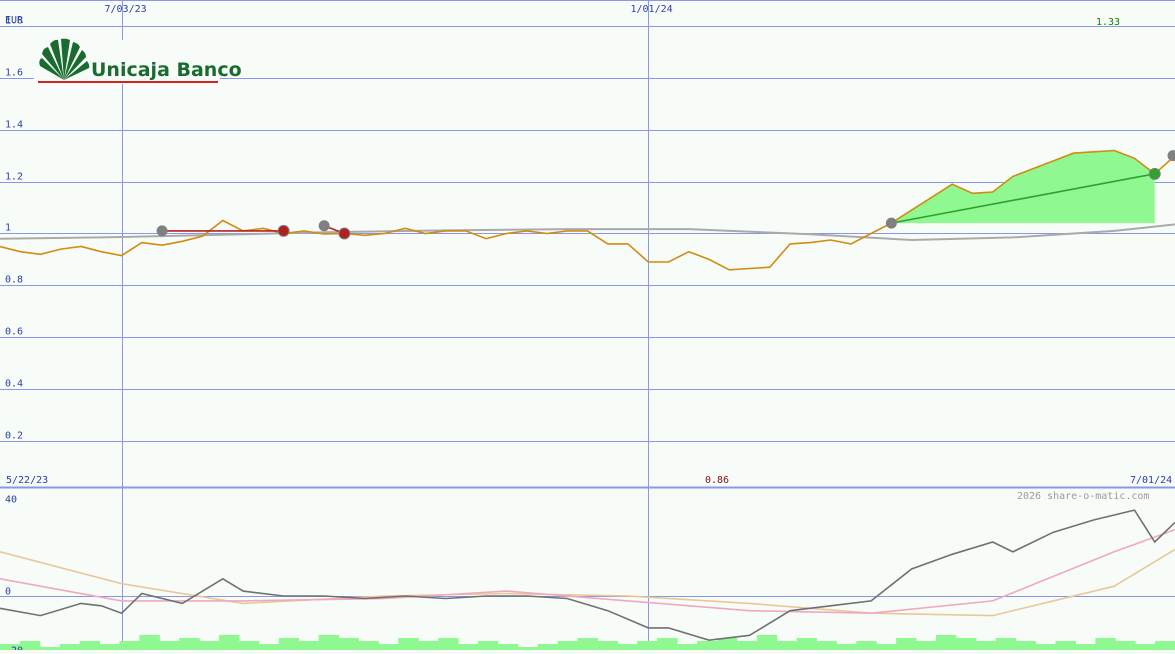 This screenshot has width=1175, height=654. I want to click on y-tick-label: 1, so click(8, 228).